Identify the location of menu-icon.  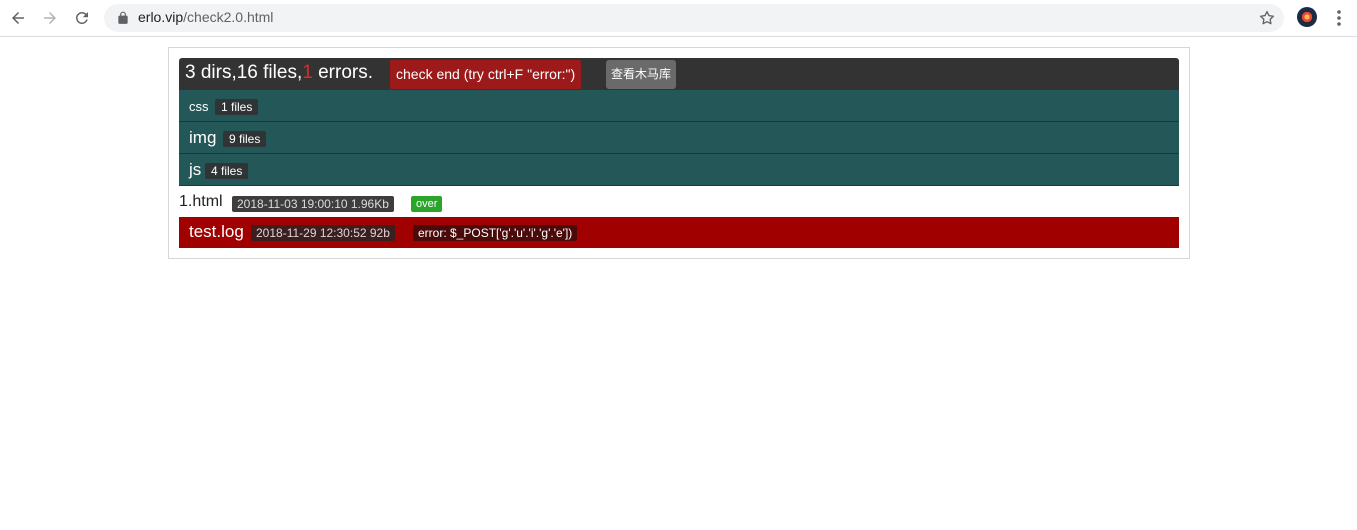
(1339, 18).